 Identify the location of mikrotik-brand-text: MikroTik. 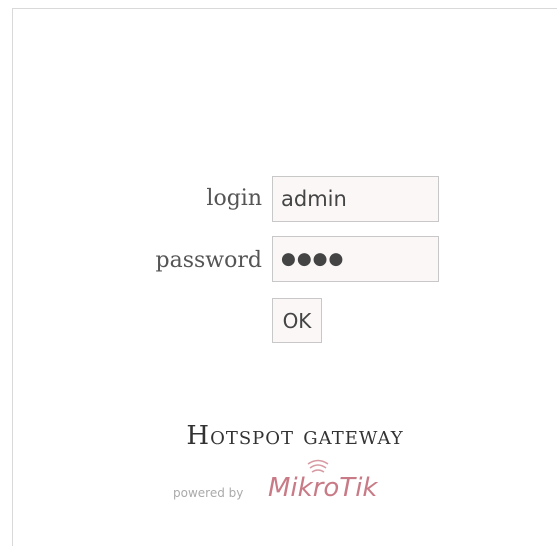
(323, 488).